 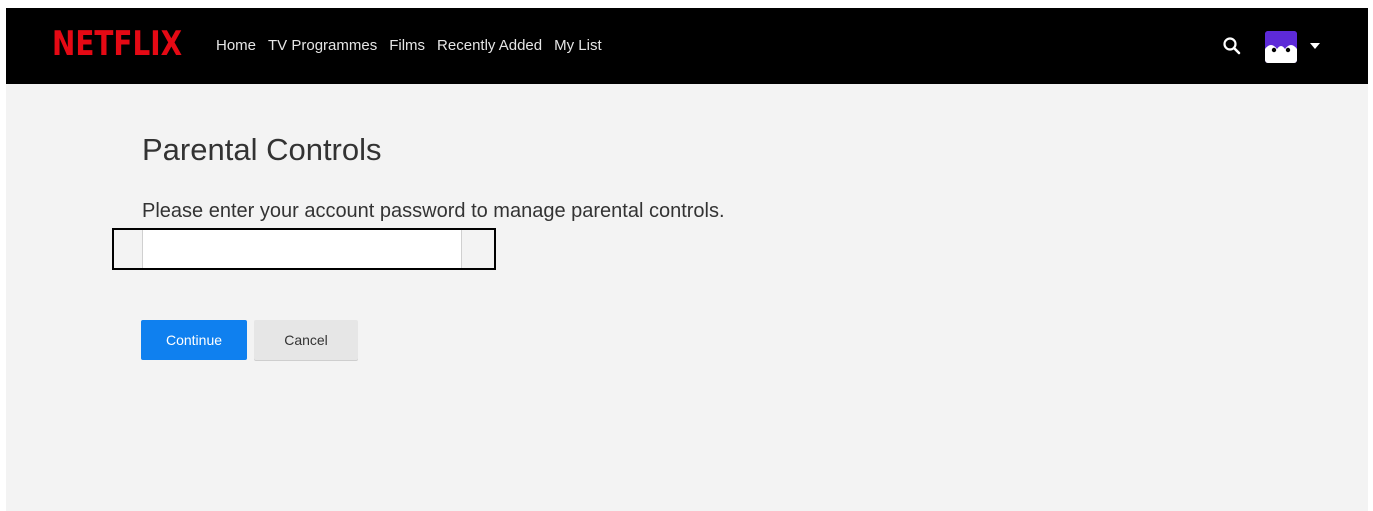 I want to click on avatar-face-icon, so click(x=1281, y=47).